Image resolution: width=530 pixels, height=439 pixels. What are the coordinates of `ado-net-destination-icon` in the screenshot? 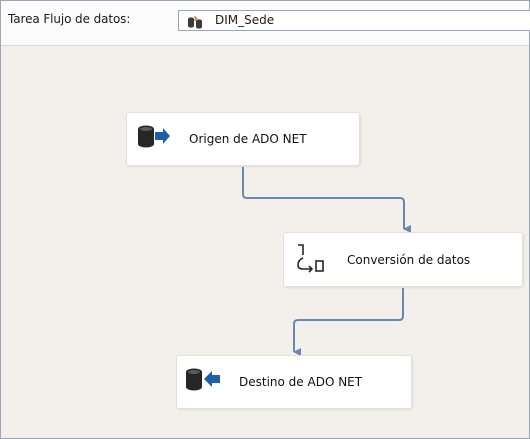 It's located at (203, 382).